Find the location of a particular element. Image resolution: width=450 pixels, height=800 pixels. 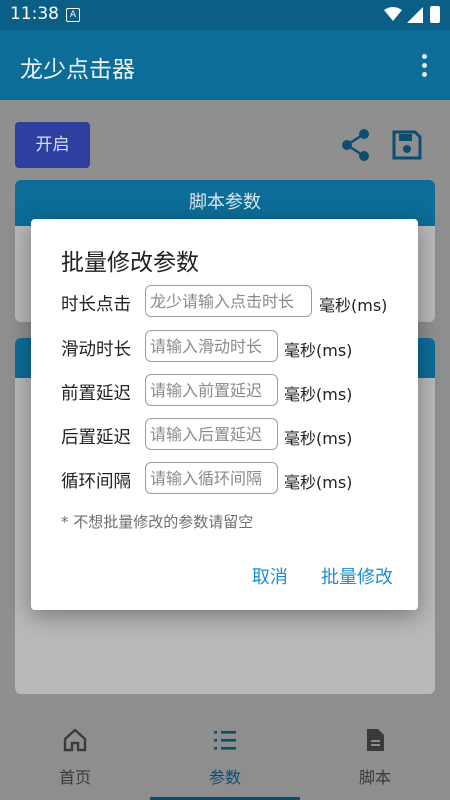

nav-item-script: 脚本 is located at coordinates (375, 754).